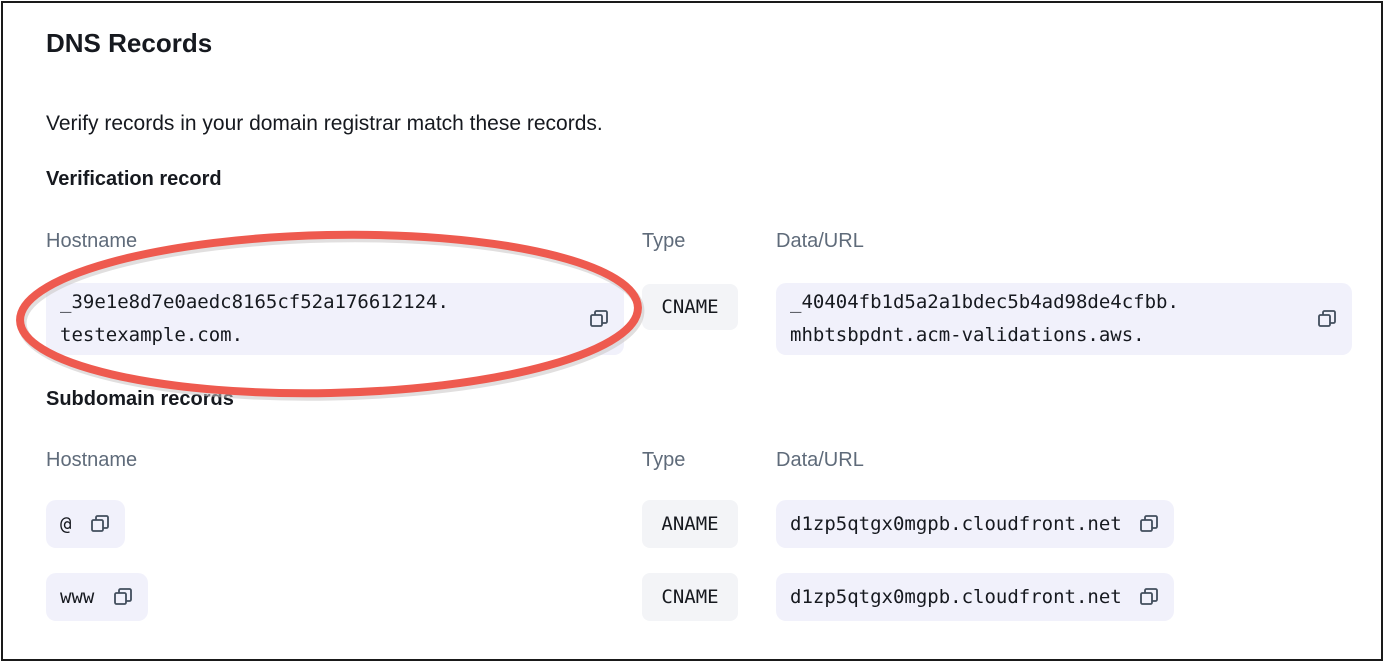 The height and width of the screenshot is (661, 1386). I want to click on subdomain-row-2-hostname-chip: www, so click(97, 597).